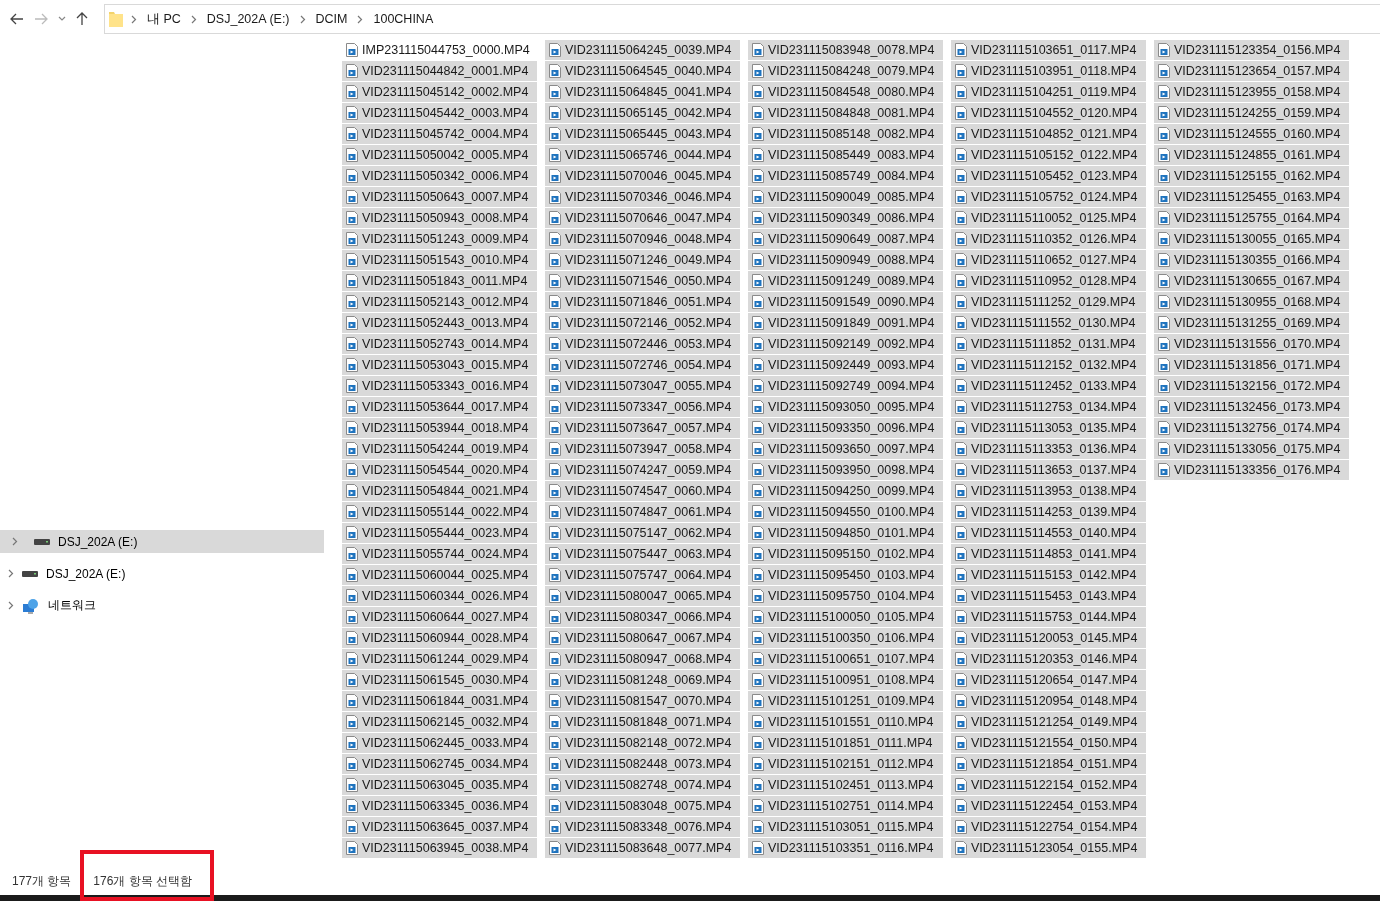 Image resolution: width=1380 pixels, height=901 pixels. Describe the element at coordinates (439, 407) in the screenshot. I see `file-item: VID231115053644_0017.MP4` at that location.